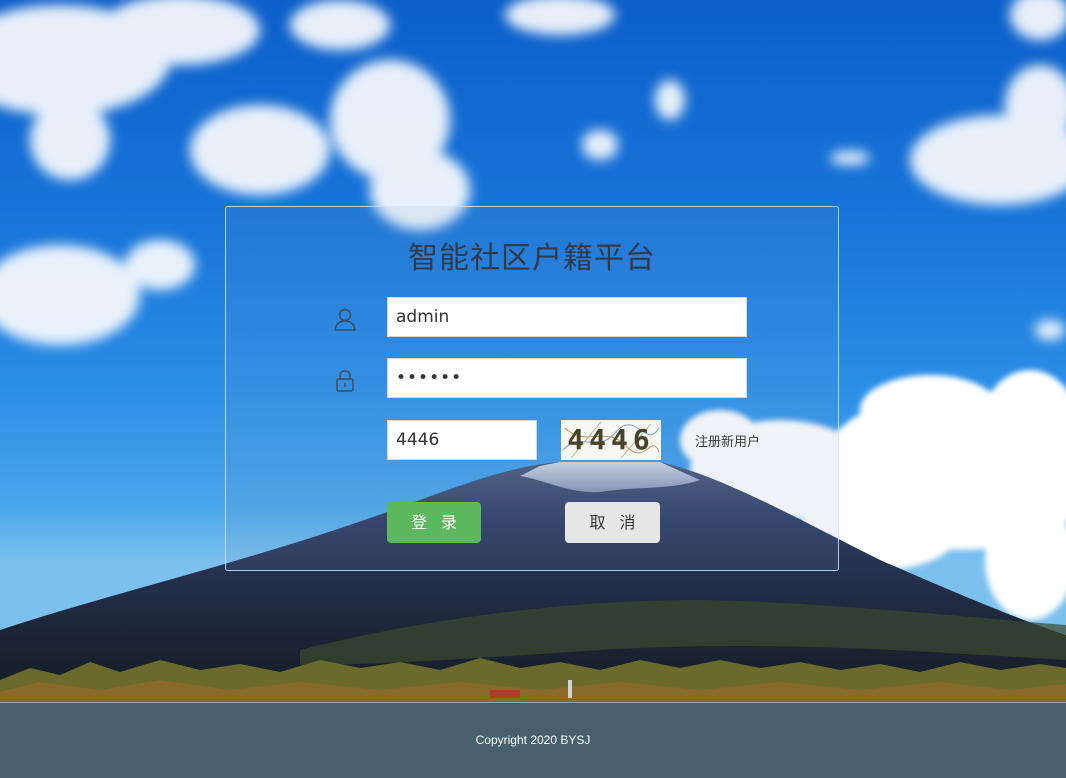 The width and height of the screenshot is (1066, 778). I want to click on register-link: 注册新用户, so click(727, 440).